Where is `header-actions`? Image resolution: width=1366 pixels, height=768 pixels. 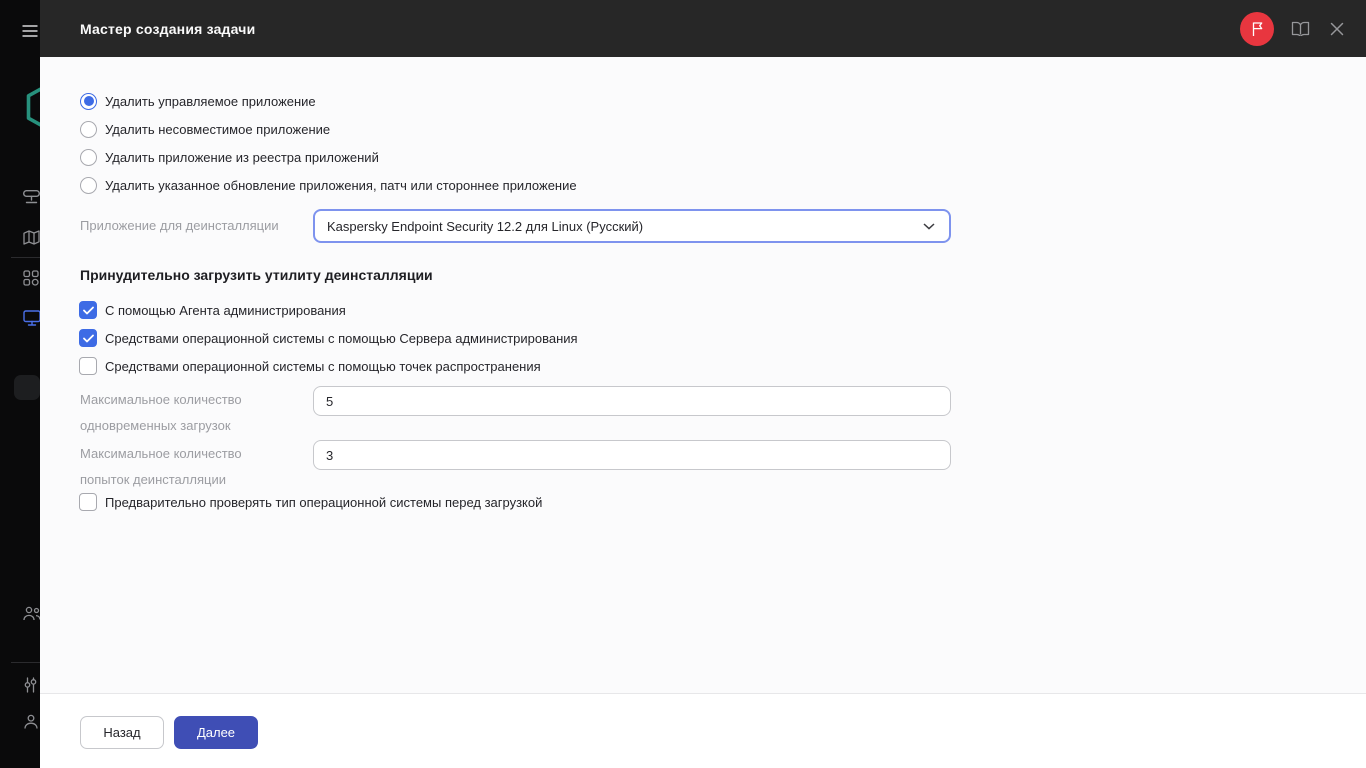
header-actions is located at coordinates (1294, 28).